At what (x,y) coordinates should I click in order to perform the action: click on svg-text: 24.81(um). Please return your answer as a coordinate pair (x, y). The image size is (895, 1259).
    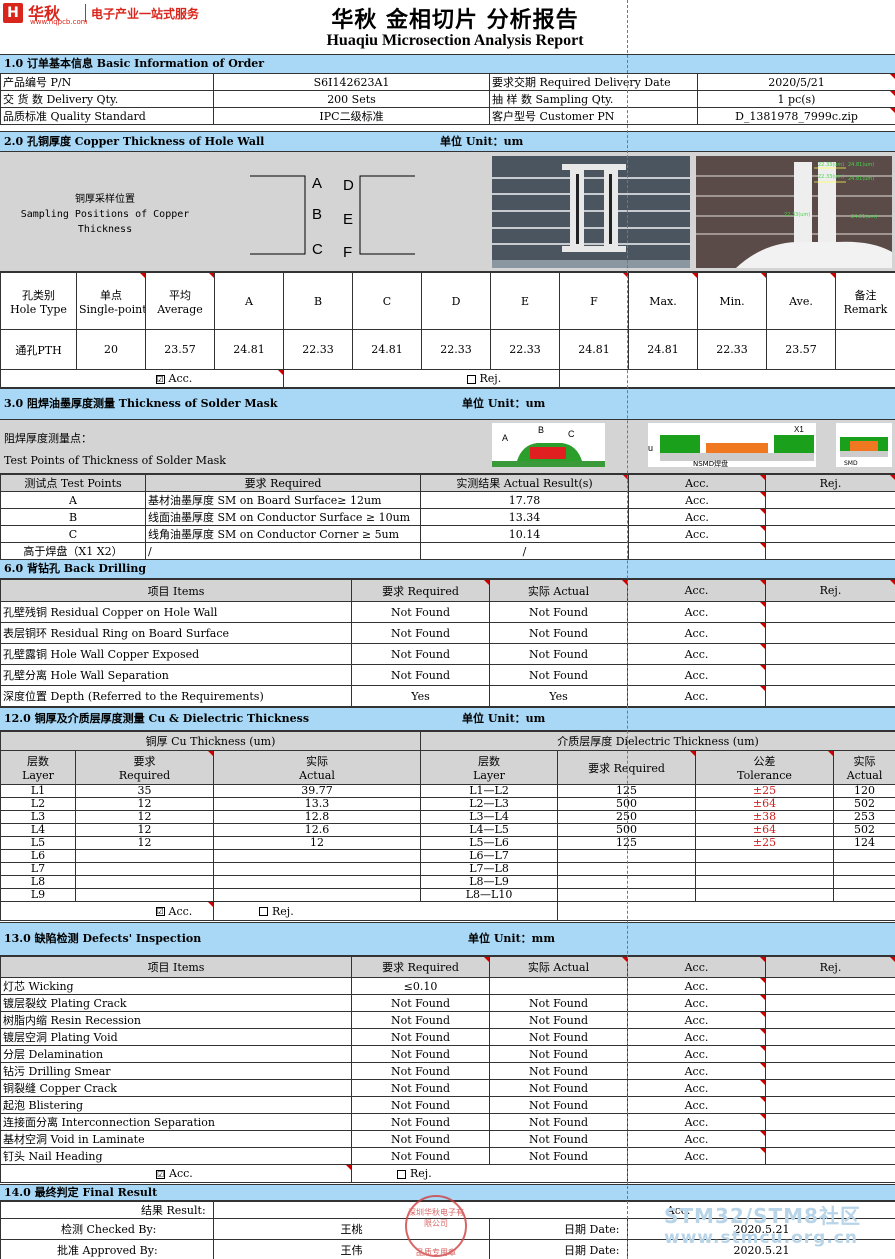
    Looking at the image, I should click on (864, 217).